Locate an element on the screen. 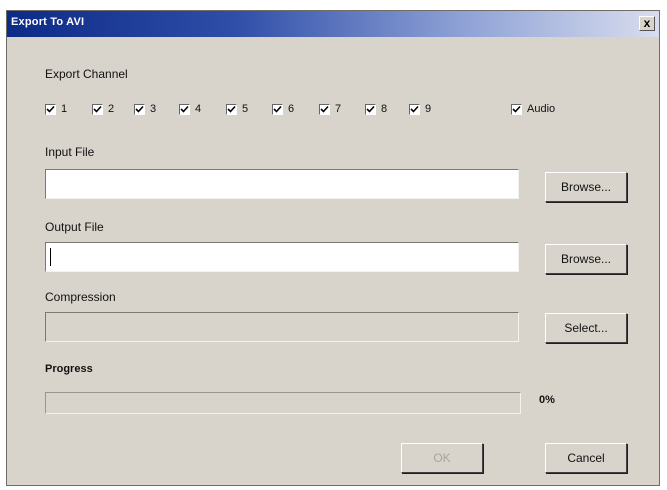 Image resolution: width=667 pixels, height=490 pixels. audio-label: Audio is located at coordinates (541, 109).